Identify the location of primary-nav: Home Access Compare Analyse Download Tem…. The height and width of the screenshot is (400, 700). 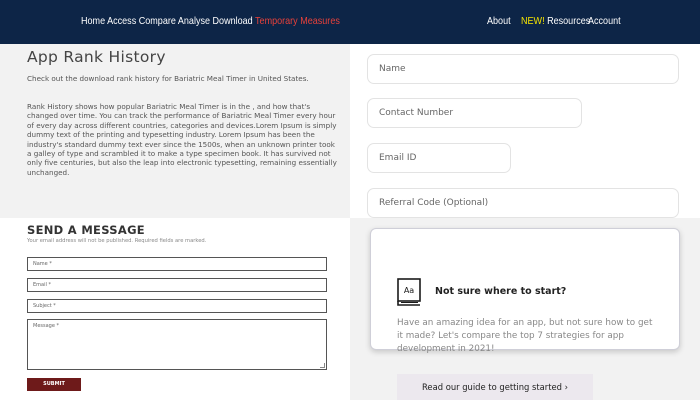
(210, 21).